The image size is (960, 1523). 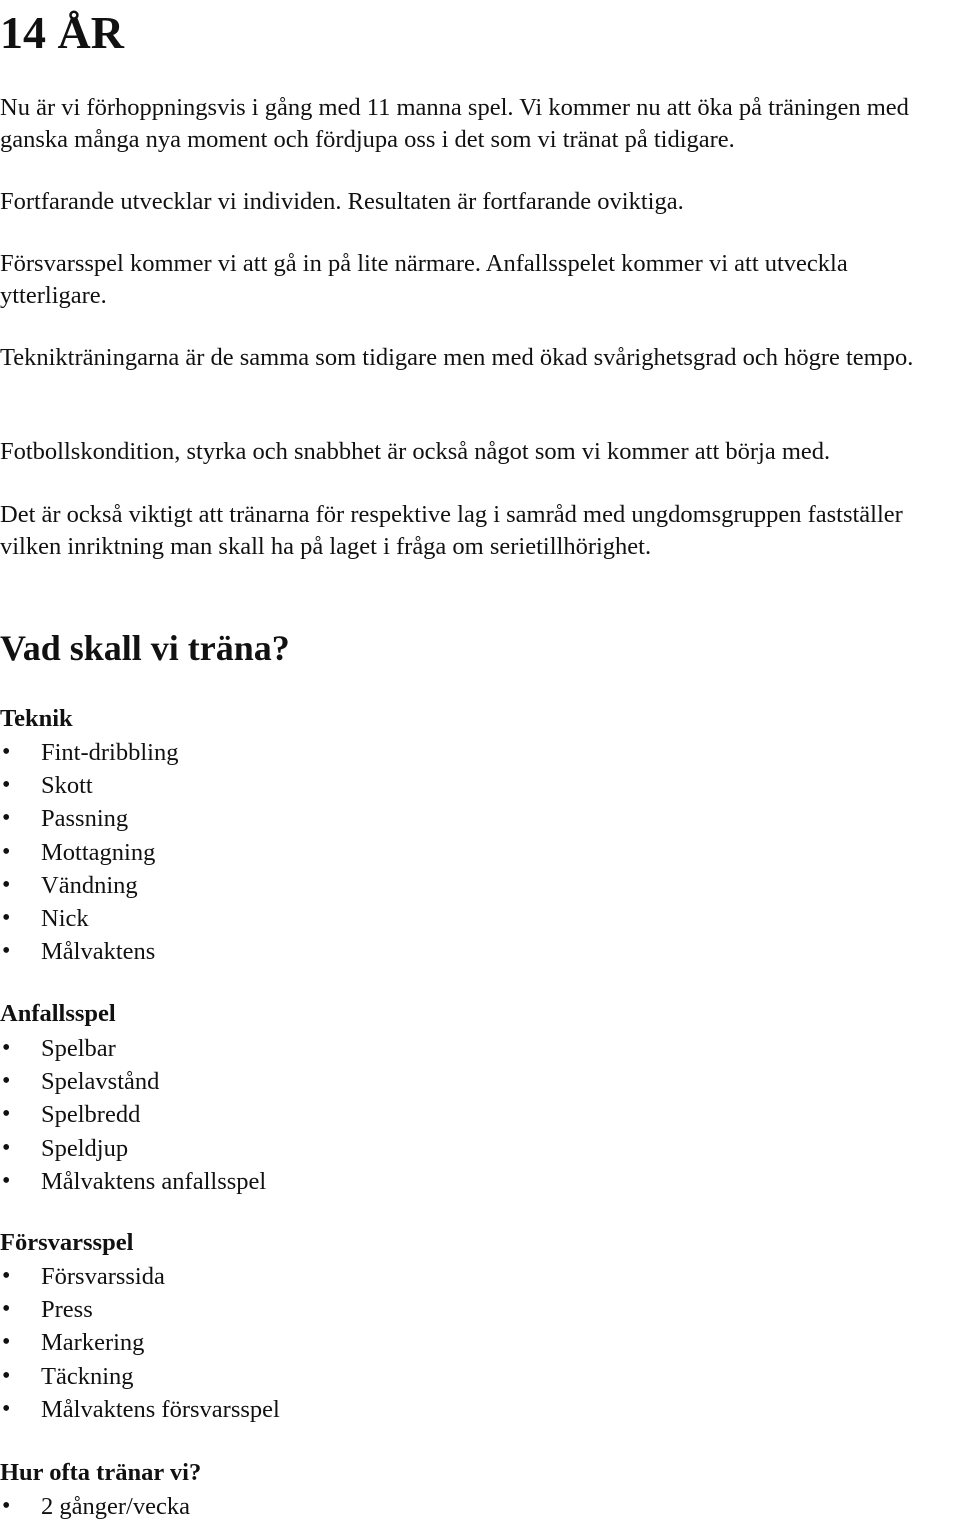 I want to click on list-item: • Mottagning, so click(x=200, y=852).